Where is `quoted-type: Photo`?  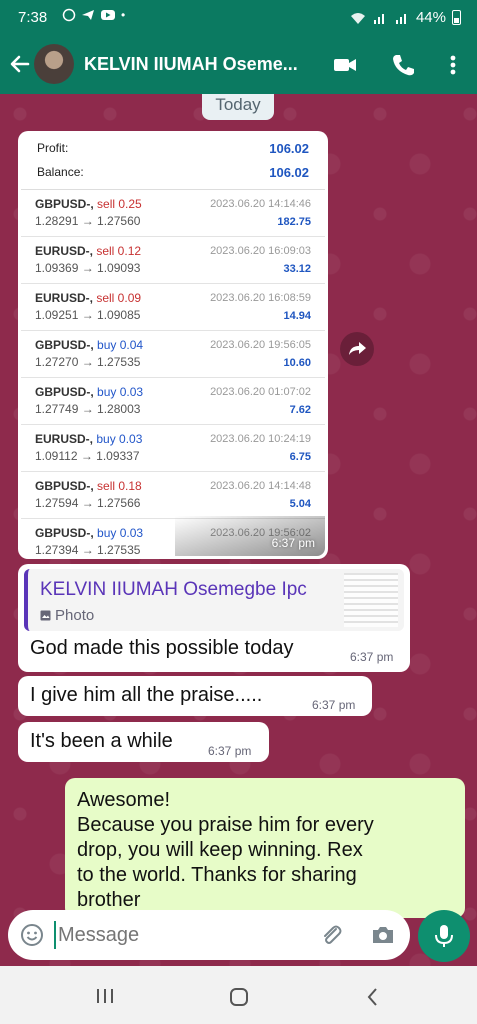 quoted-type: Photo is located at coordinates (67, 615).